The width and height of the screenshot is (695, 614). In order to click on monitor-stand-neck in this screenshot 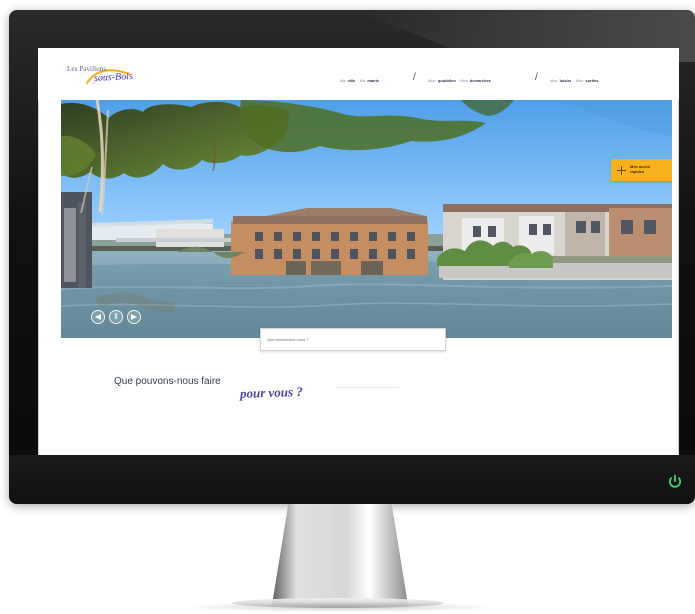, I will do `click(340, 554)`.